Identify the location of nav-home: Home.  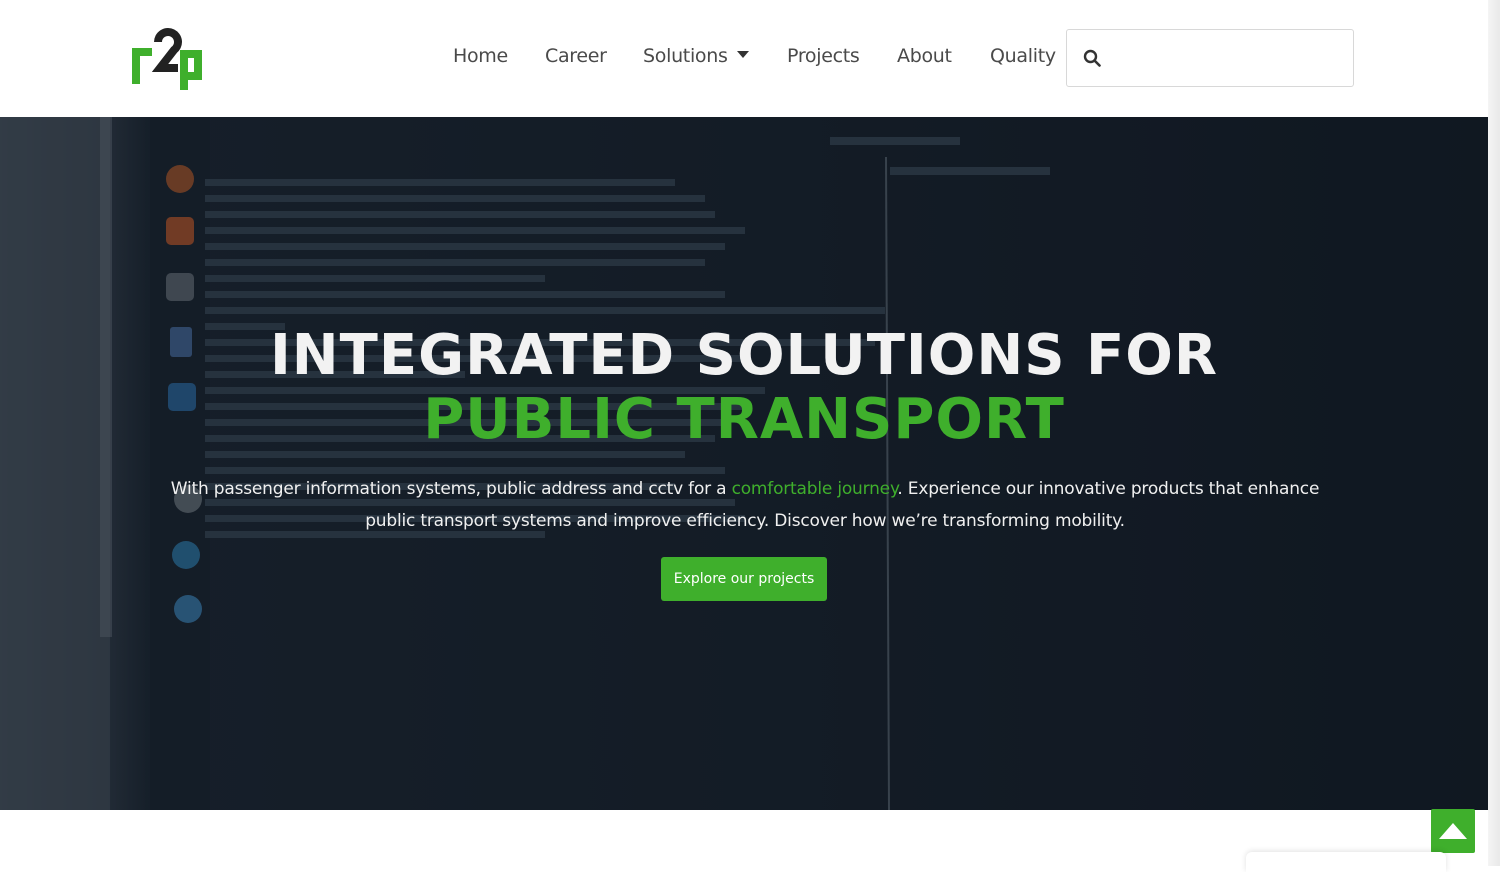
(480, 58).